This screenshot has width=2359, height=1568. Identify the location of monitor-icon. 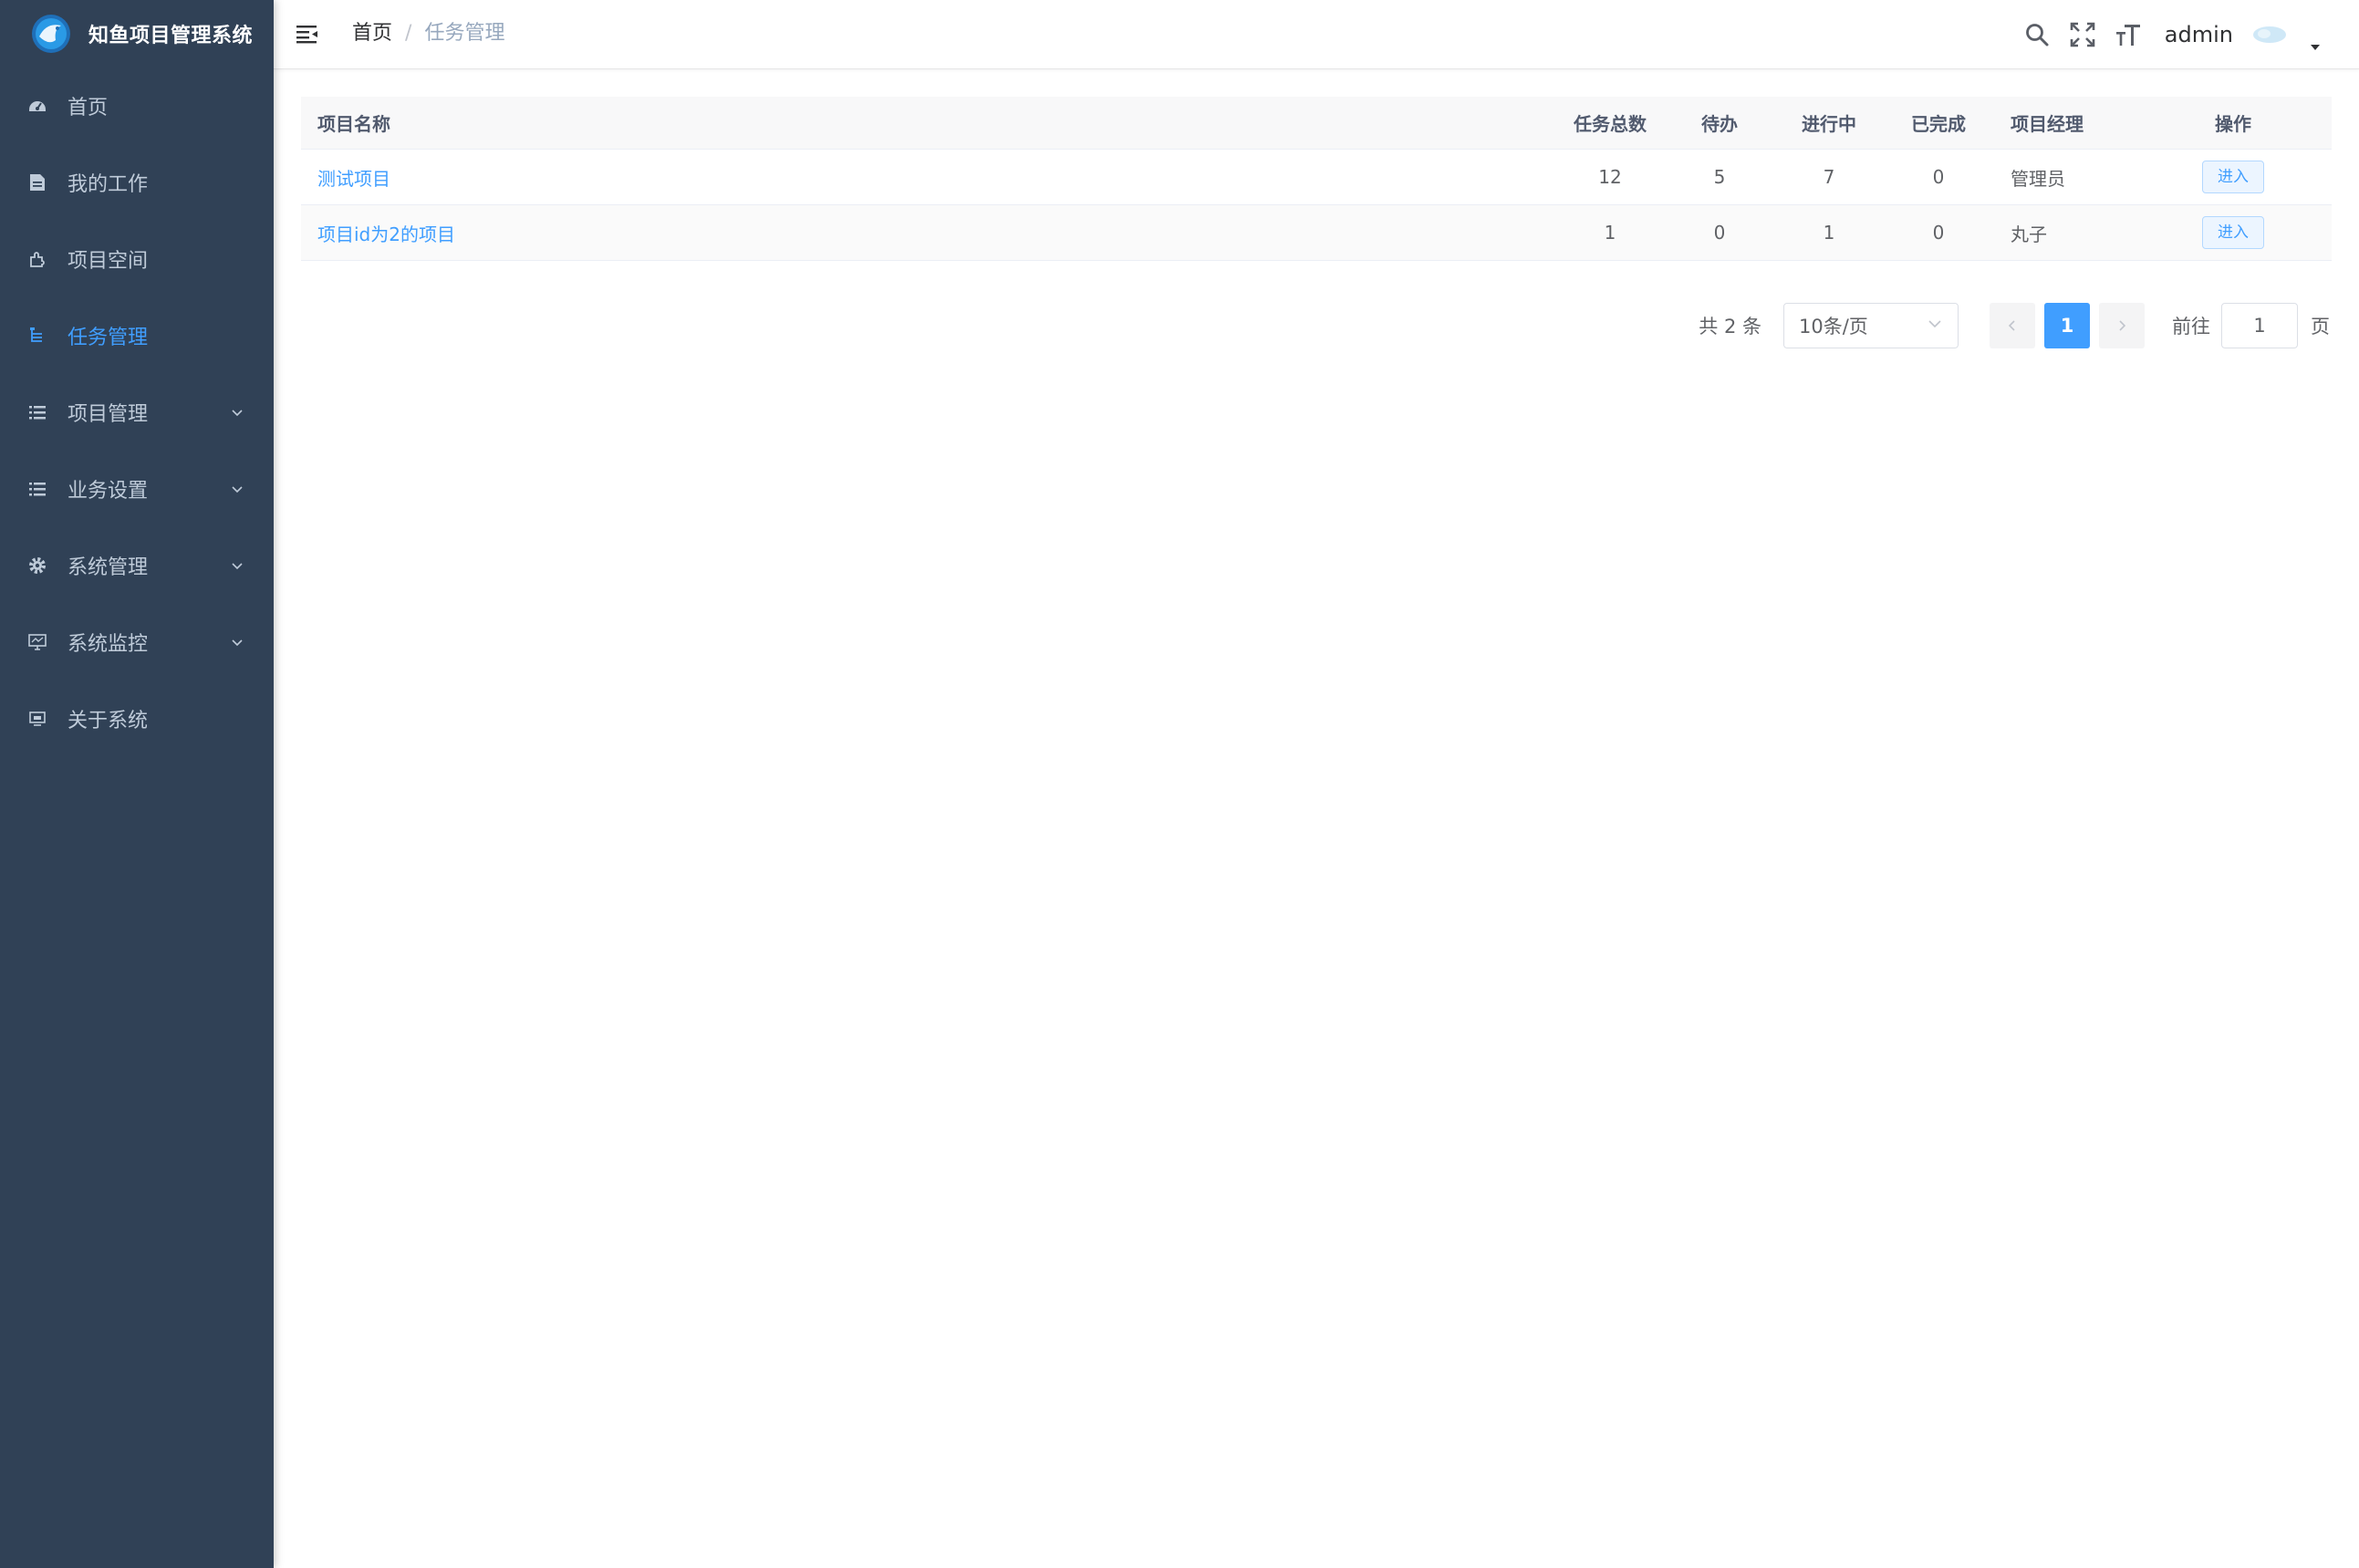
(37, 642).